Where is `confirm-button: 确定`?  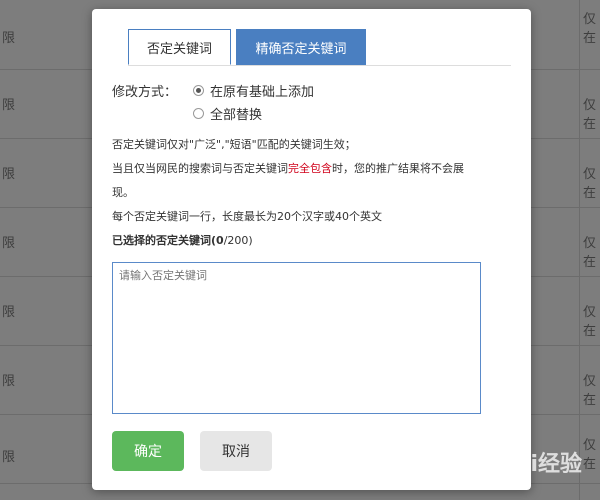 confirm-button: 确定 is located at coordinates (148, 451).